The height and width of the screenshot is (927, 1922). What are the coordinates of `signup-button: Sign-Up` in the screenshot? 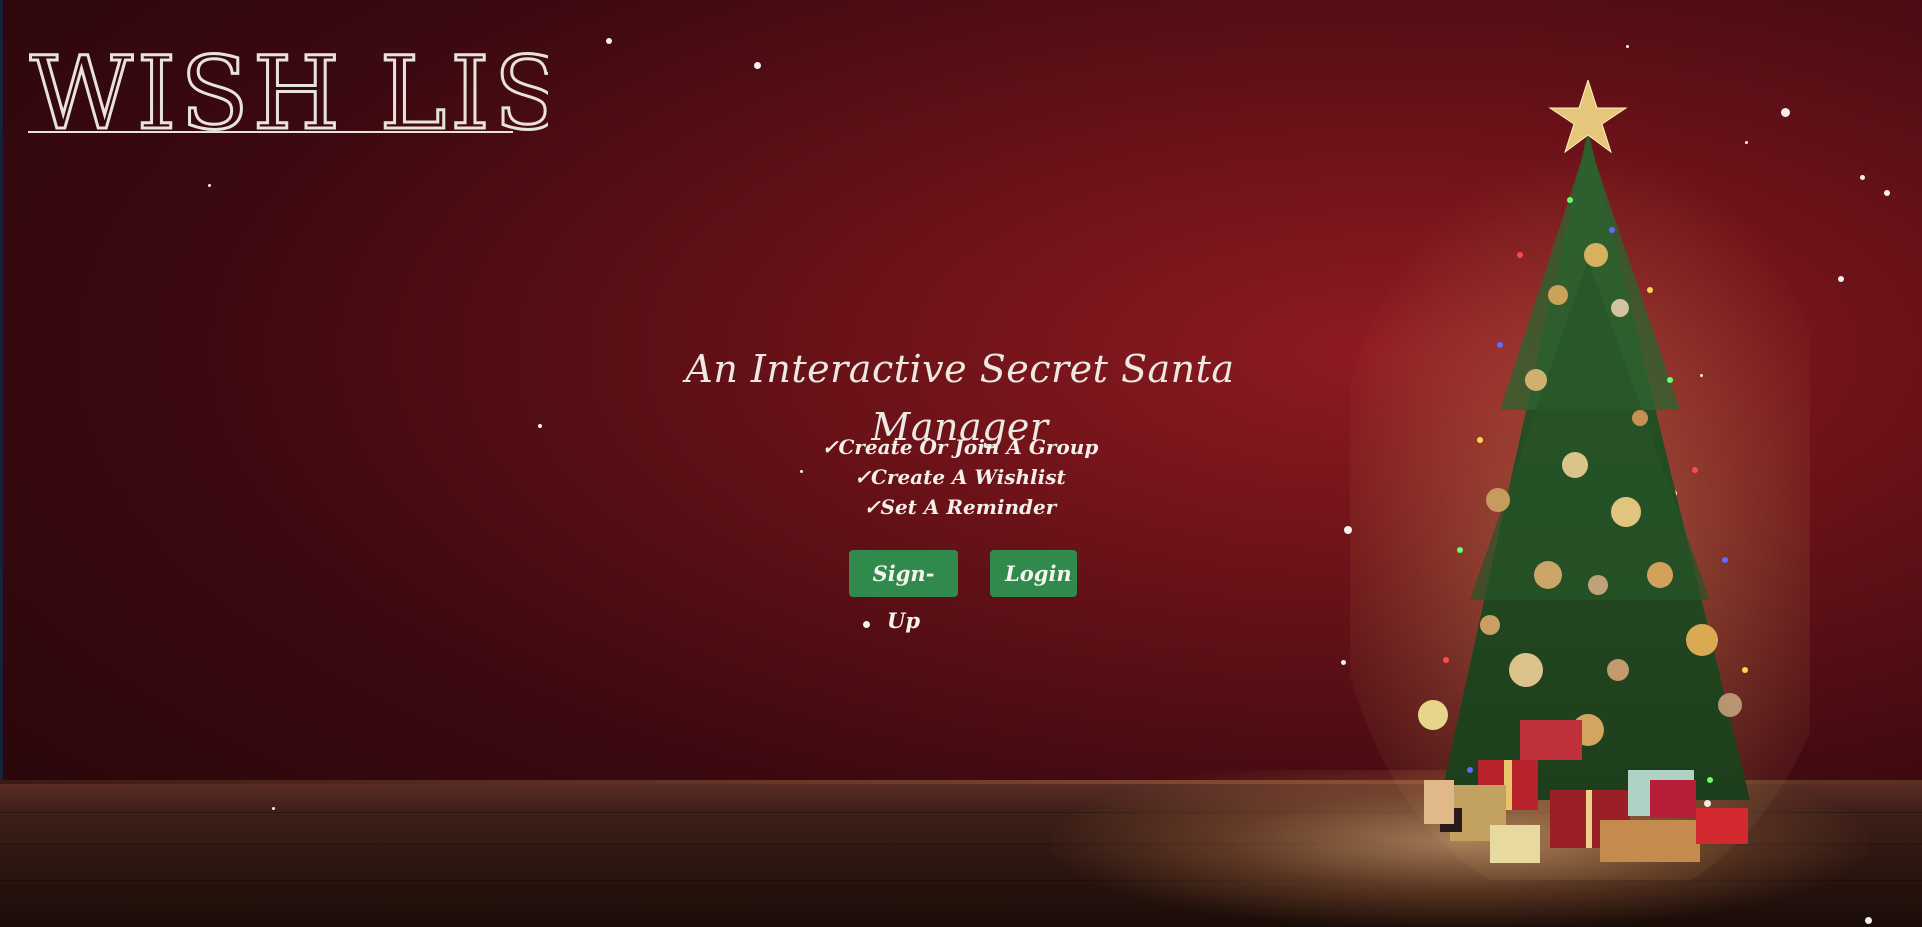 It's located at (903, 591).